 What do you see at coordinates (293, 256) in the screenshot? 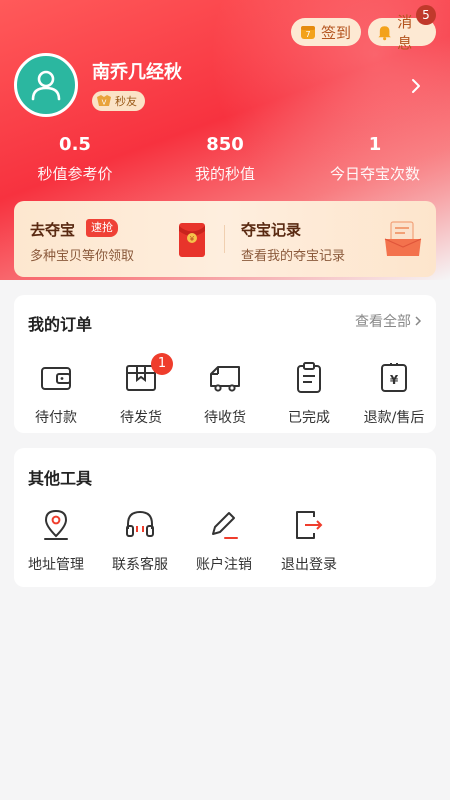
I see `treasure-record-subtitle: 查看我的夺宝记录` at bounding box center [293, 256].